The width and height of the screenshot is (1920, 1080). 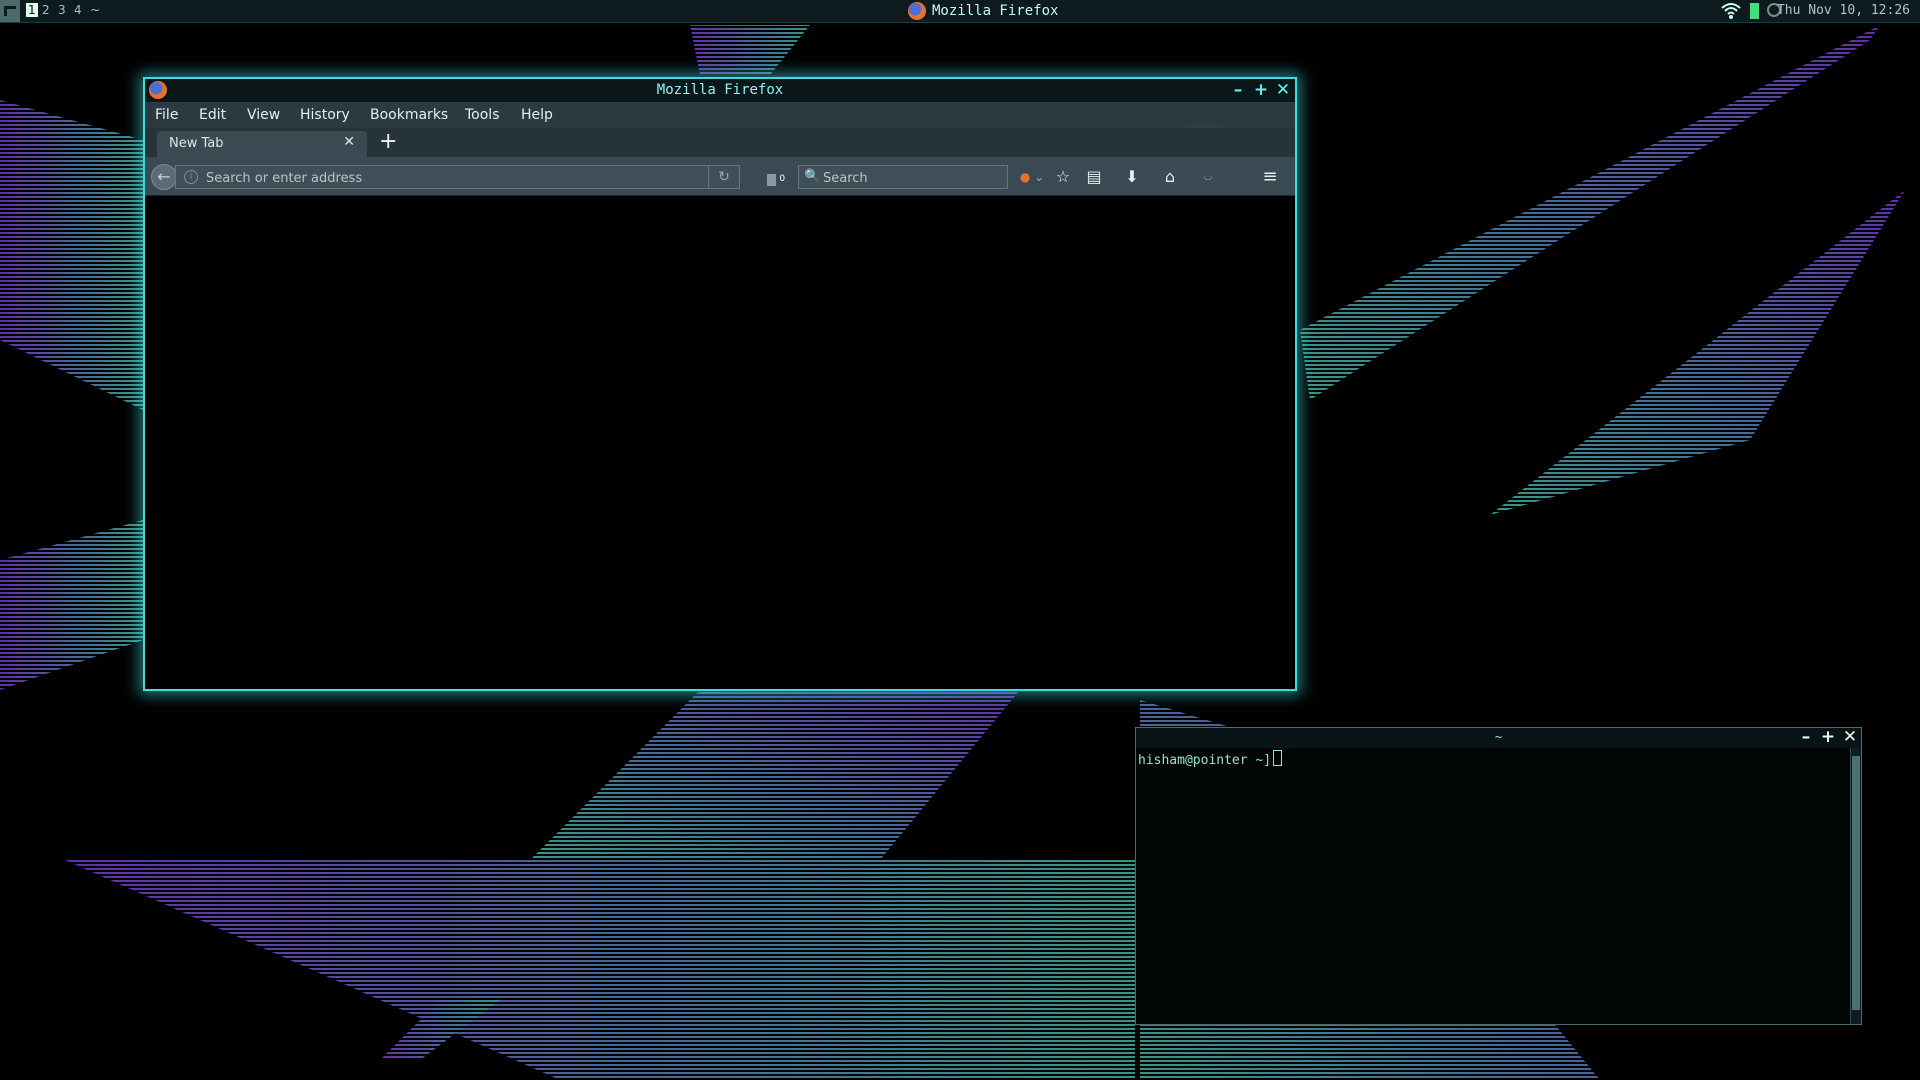 I want to click on reading-list-icon: ▤, so click(x=1094, y=177).